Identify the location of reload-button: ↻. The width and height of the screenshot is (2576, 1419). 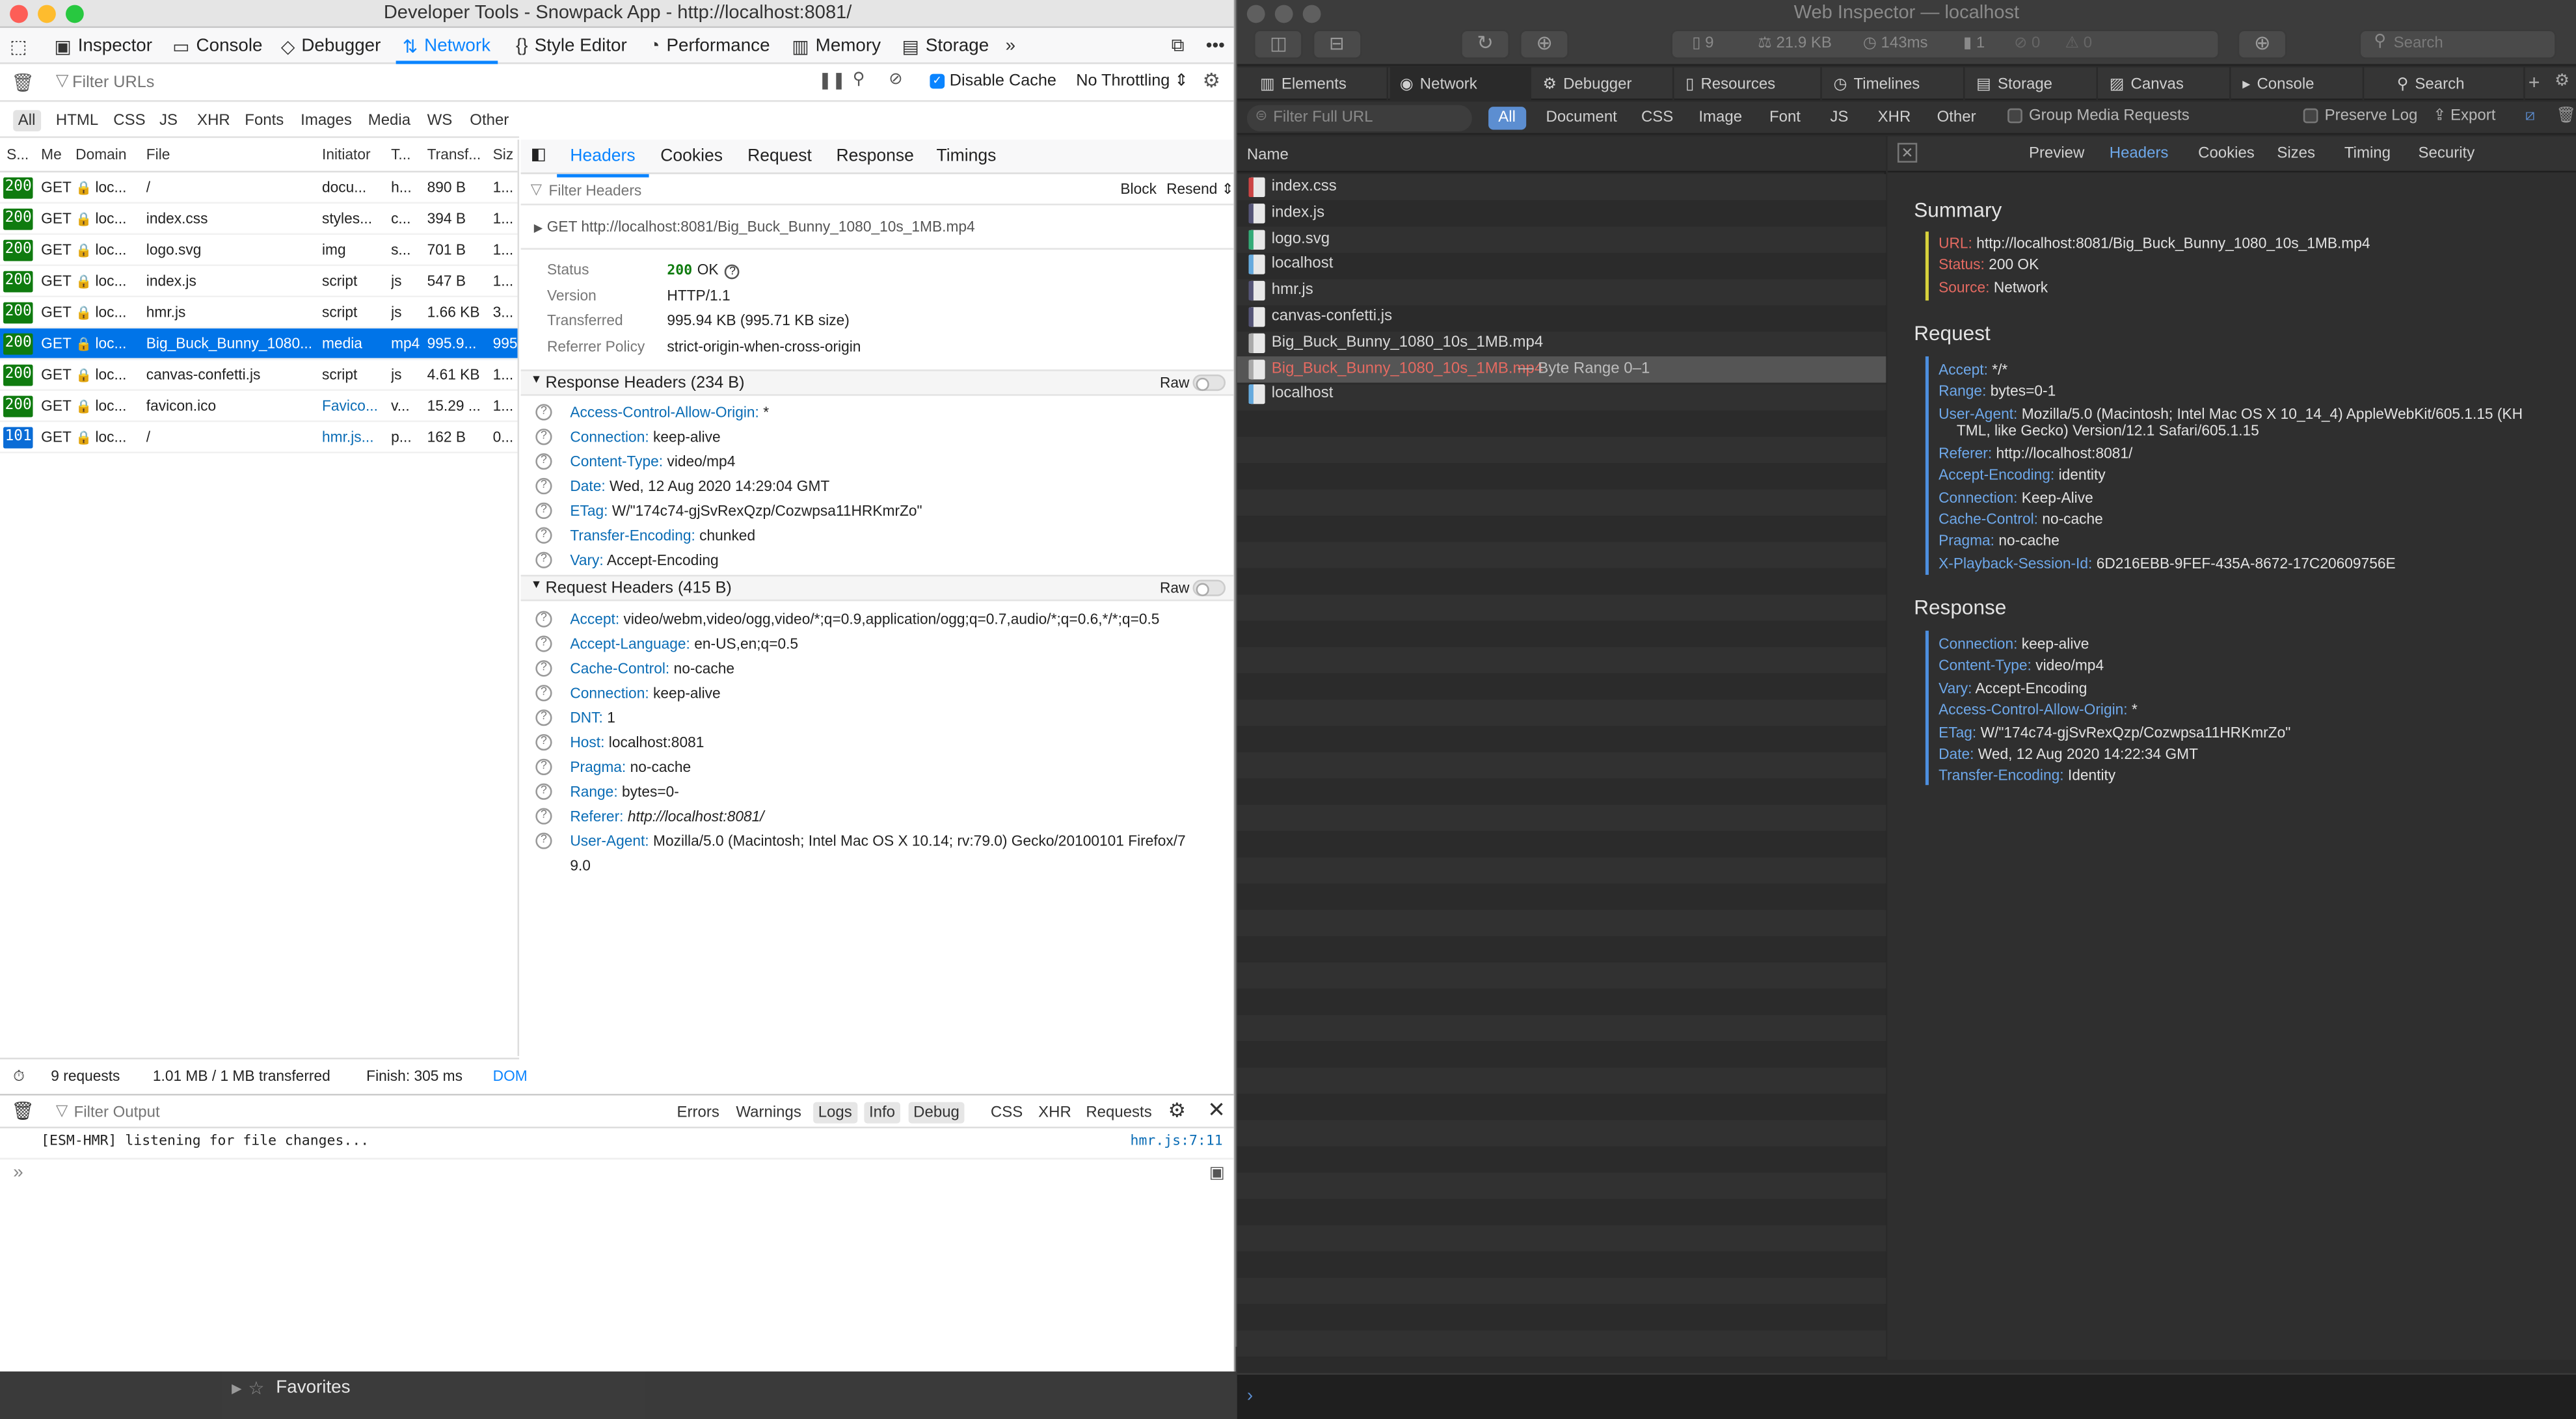
(1485, 44).